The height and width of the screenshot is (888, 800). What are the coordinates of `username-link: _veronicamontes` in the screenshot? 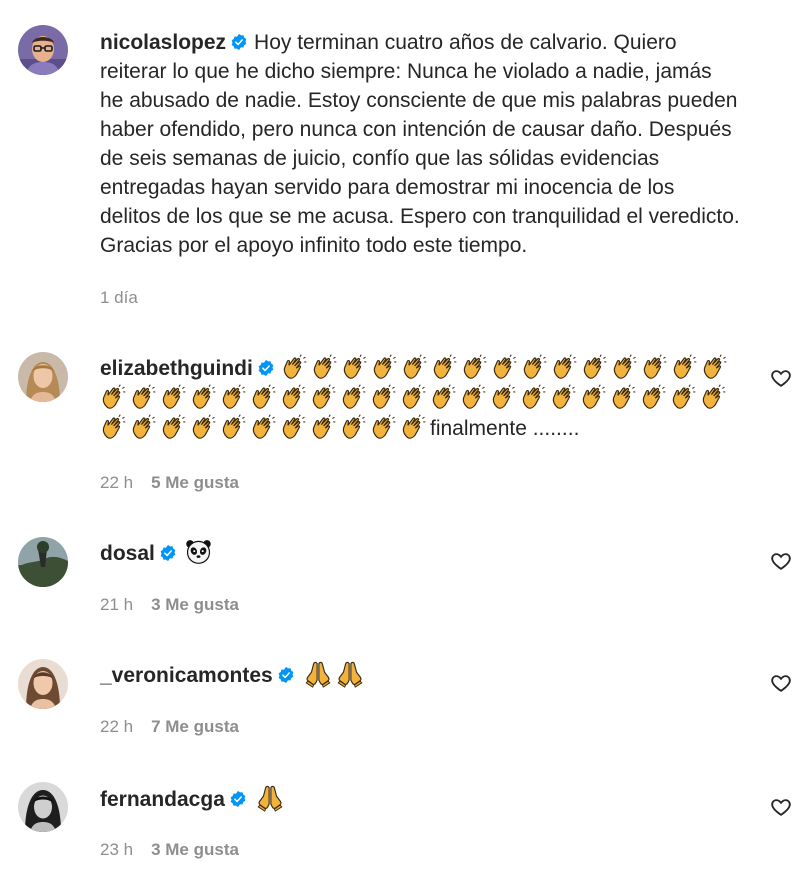 It's located at (186, 675).